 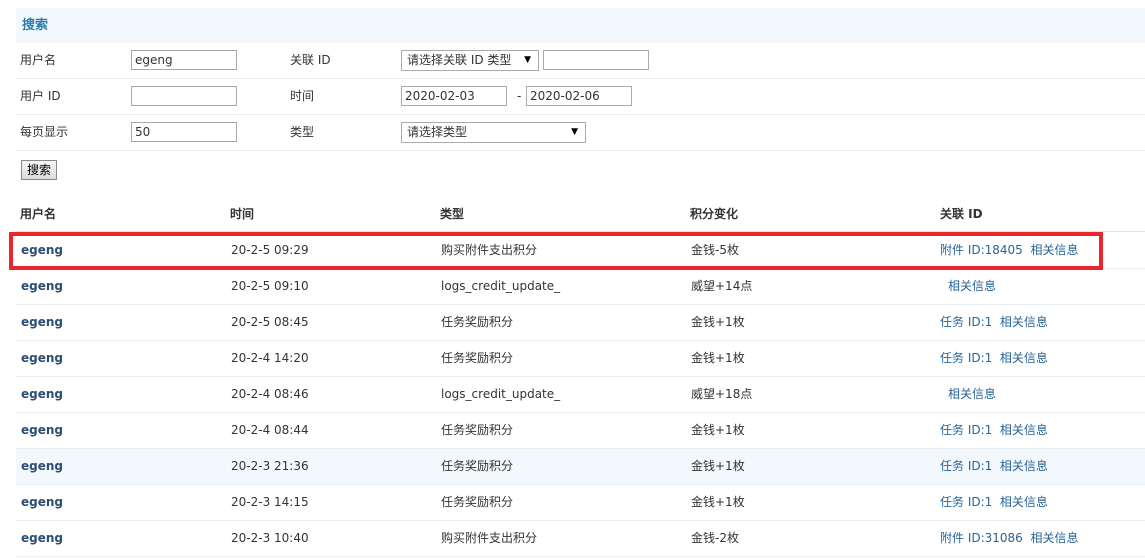 I want to click on search-button: 搜索, so click(x=39, y=170).